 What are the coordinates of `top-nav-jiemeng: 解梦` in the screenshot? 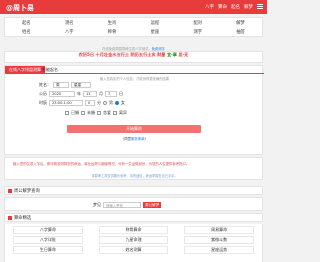 It's located at (248, 7).